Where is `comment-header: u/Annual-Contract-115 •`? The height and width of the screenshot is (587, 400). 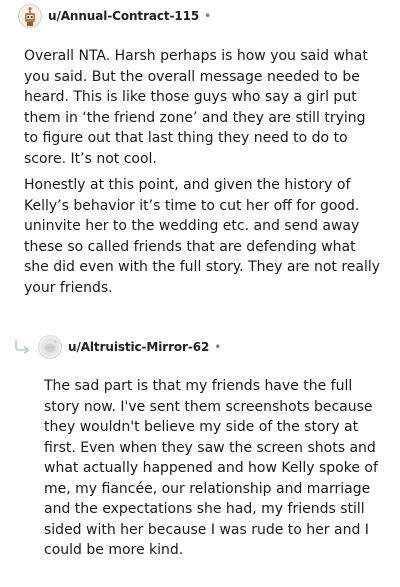 comment-header: u/Annual-Contract-115 • is located at coordinates (200, 16).